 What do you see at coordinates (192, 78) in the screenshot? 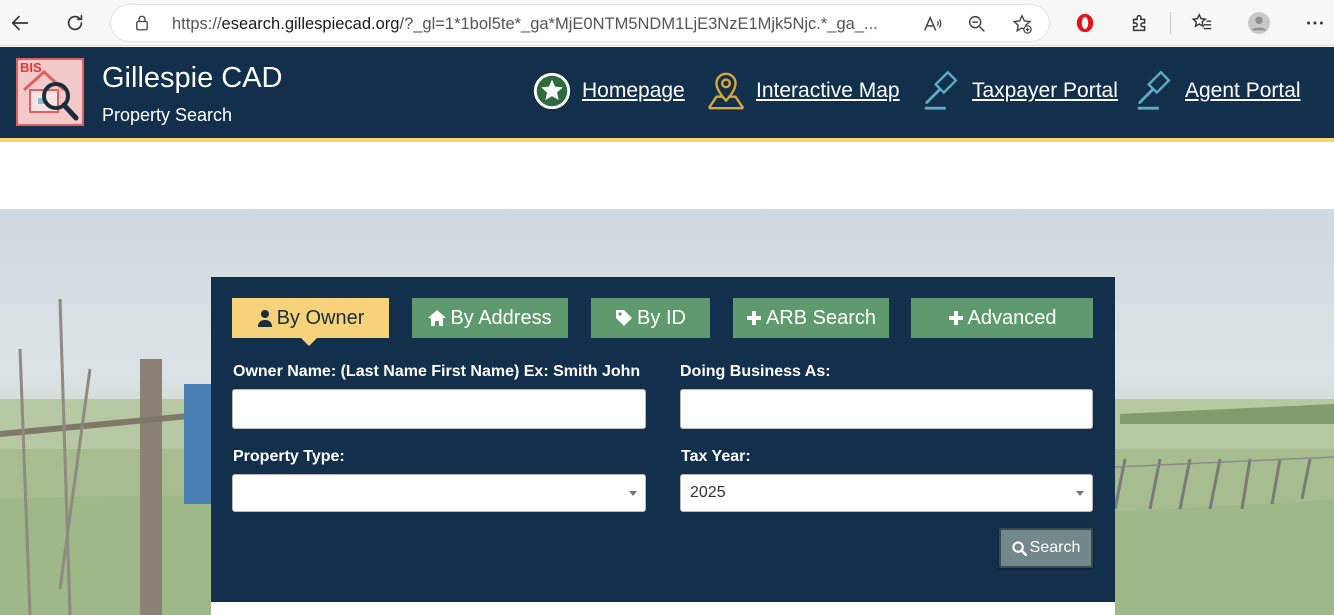
I see `site-title: Gillespie CAD` at bounding box center [192, 78].